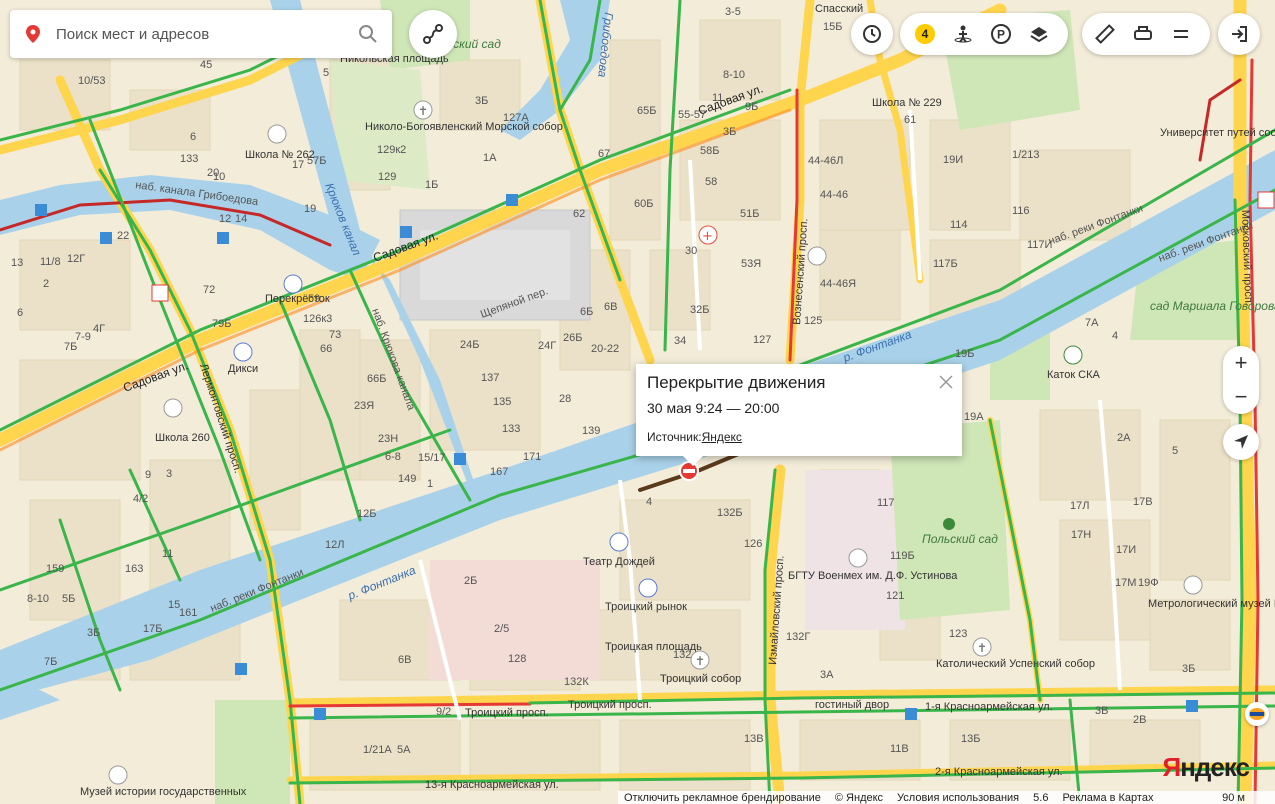 This screenshot has height=804, width=1275. What do you see at coordinates (1041, 797) in the screenshot?
I see `footer-version: 5.6` at bounding box center [1041, 797].